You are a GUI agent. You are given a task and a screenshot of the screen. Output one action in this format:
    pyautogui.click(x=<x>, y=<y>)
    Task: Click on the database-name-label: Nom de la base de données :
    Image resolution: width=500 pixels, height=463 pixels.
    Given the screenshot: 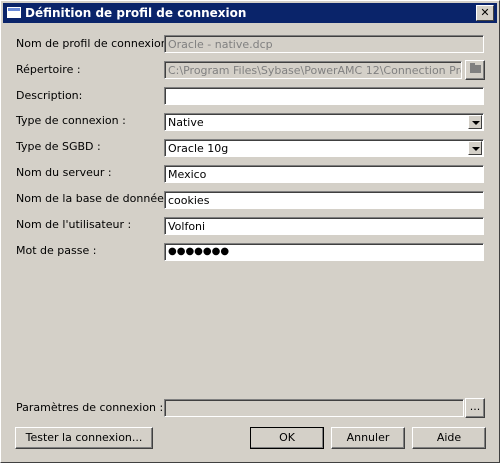 What is the action you would take?
    pyautogui.click(x=96, y=198)
    